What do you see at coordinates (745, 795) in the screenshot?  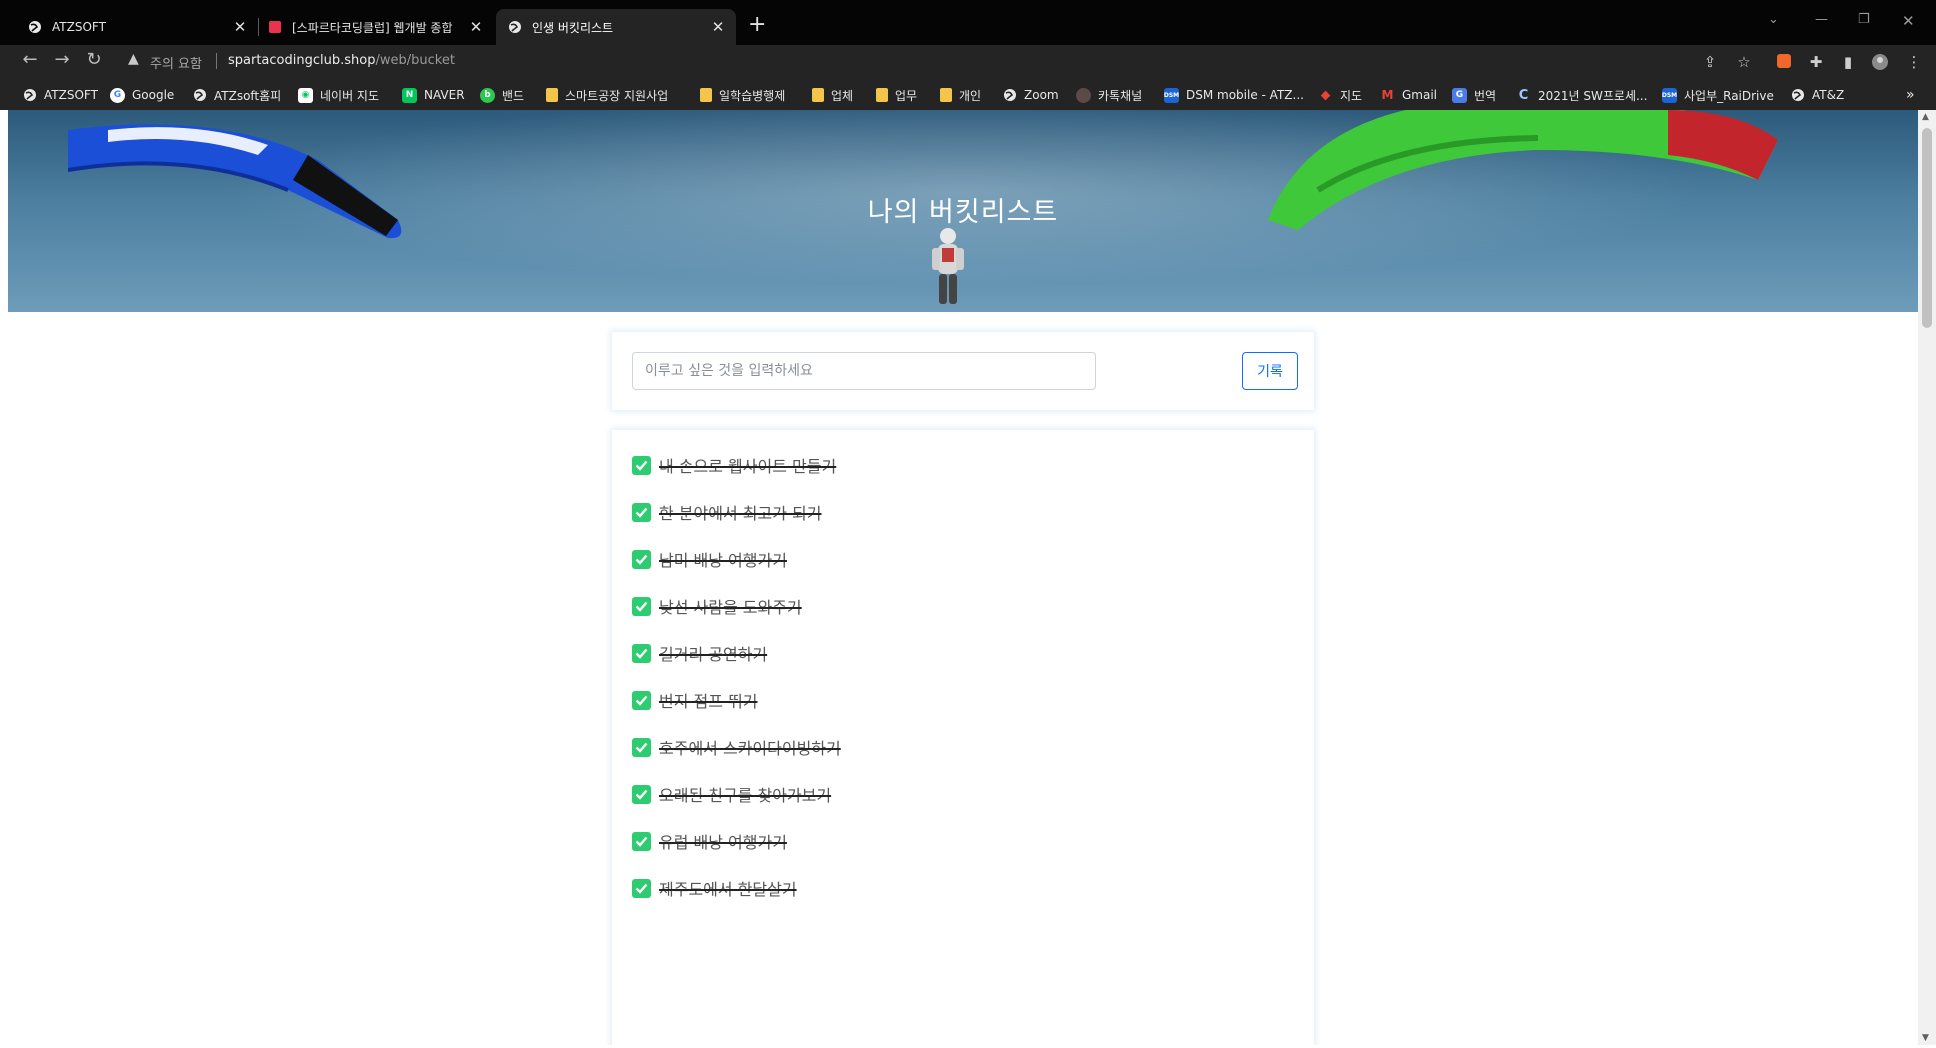 I see `bucket-item-text: 오래된 친구를 찾아가보기` at bounding box center [745, 795].